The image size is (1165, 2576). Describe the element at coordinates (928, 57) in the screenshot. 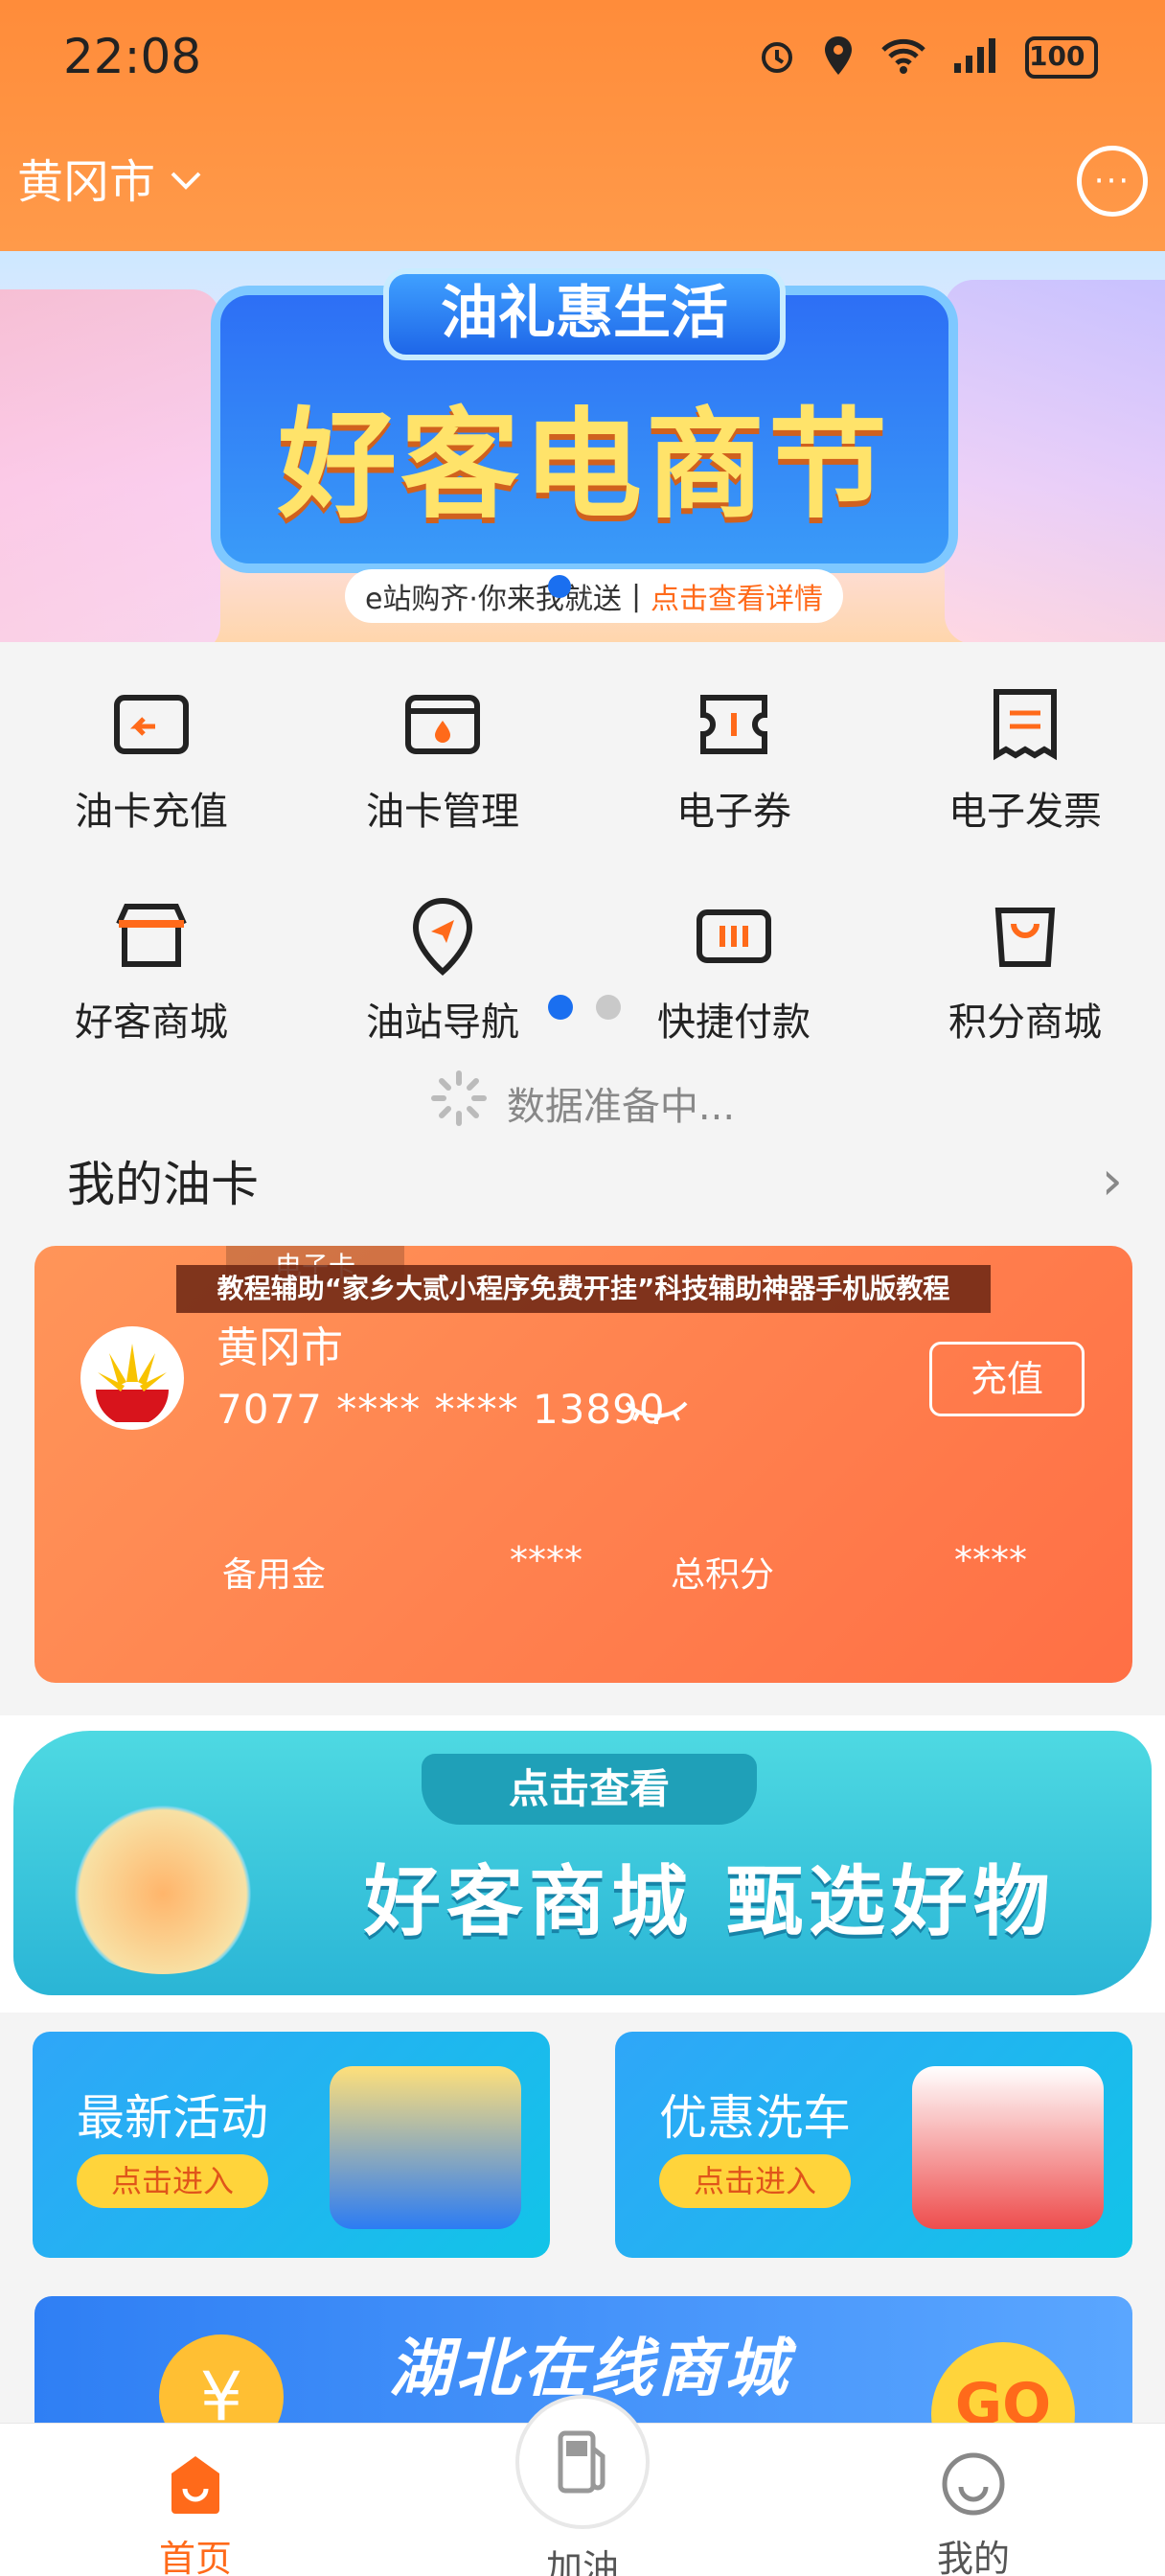

I see `status-icons: 100` at that location.